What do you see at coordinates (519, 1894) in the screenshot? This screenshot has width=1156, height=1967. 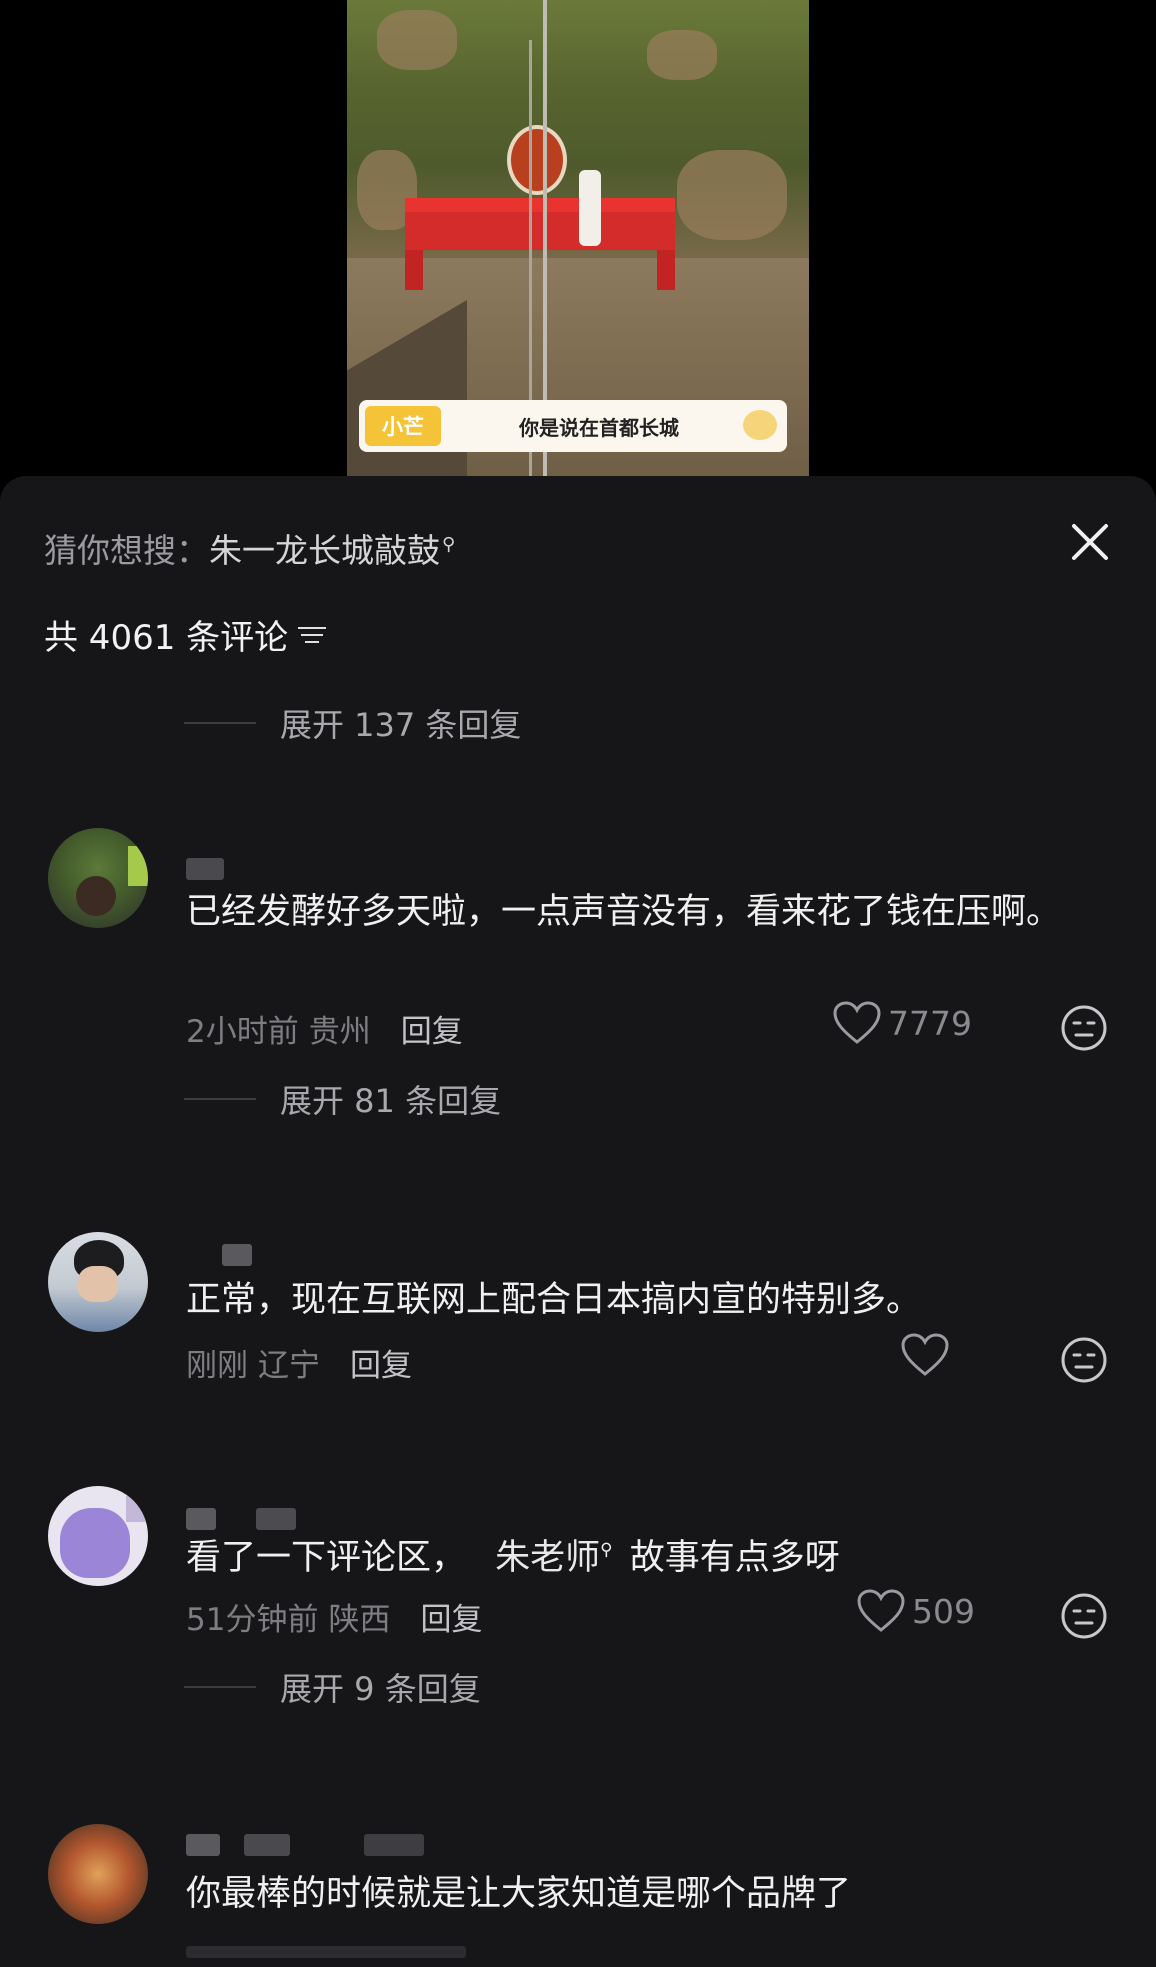 I see `comment-text: 你最棒的时候就是让大家知道是哪个品牌了` at bounding box center [519, 1894].